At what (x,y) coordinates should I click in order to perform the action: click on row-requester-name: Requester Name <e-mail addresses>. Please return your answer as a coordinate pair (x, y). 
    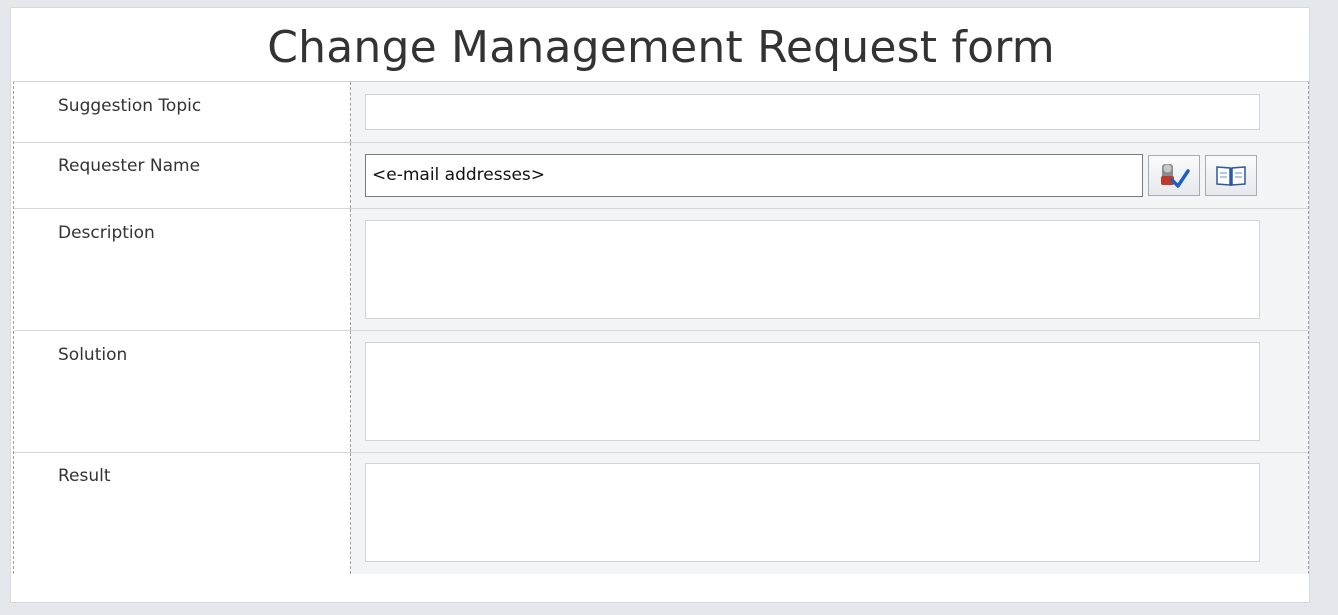
    Looking at the image, I should click on (661, 176).